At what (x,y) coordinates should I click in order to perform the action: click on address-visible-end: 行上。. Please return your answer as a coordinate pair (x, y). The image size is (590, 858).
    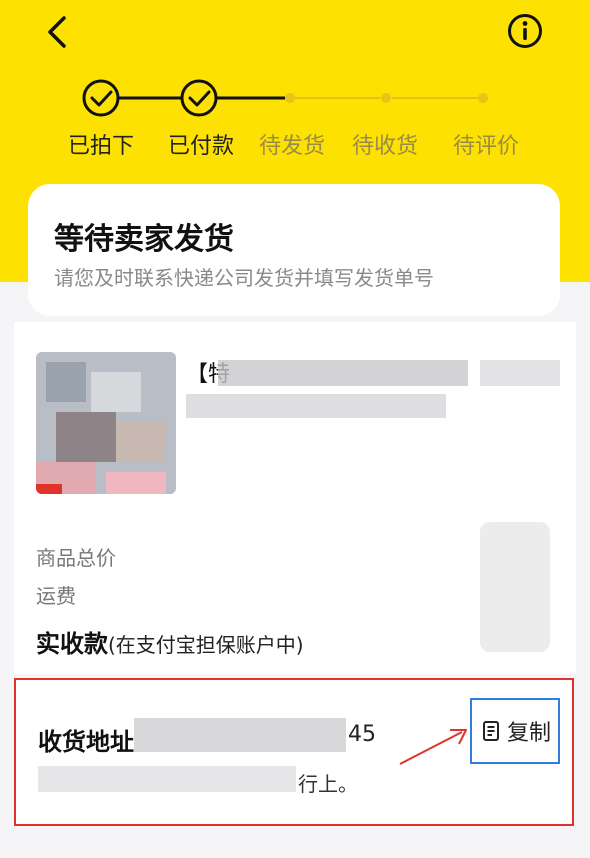
    Looking at the image, I should click on (328, 784).